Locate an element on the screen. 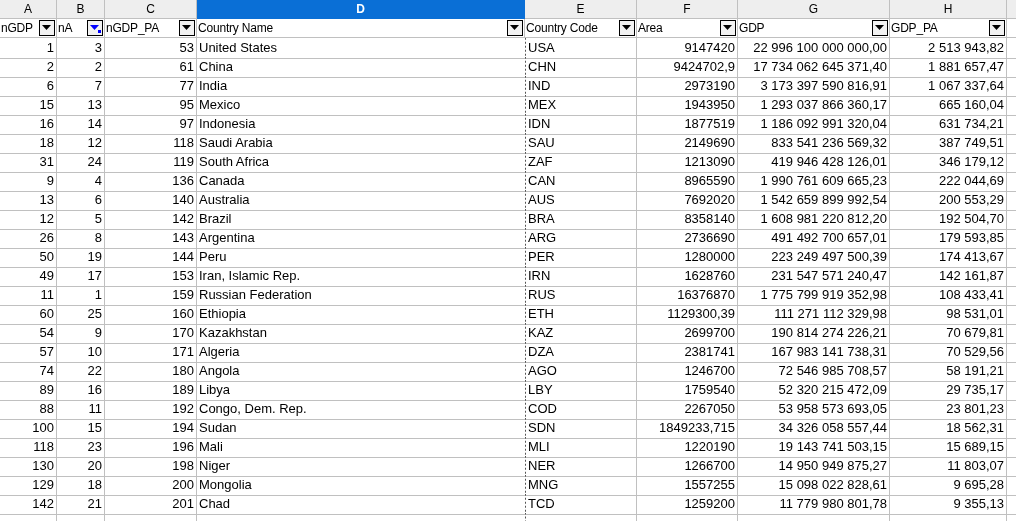 Image resolution: width=1016 pixels, height=521 pixels. table-cell-text: 196 is located at coordinates (183, 447).